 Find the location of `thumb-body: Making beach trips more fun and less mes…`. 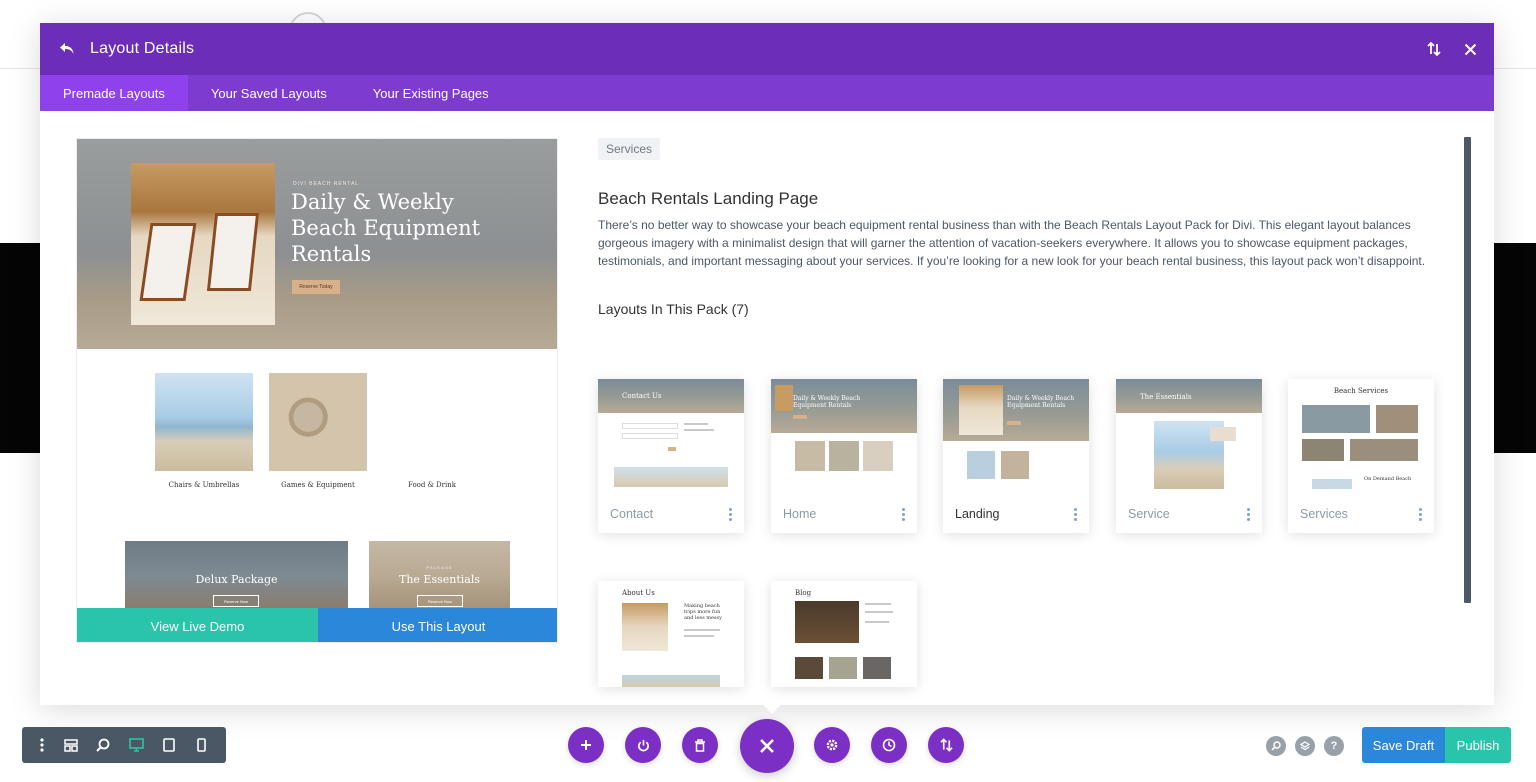

thumb-body: Making beach trips more fun and less mes… is located at coordinates (703, 612).